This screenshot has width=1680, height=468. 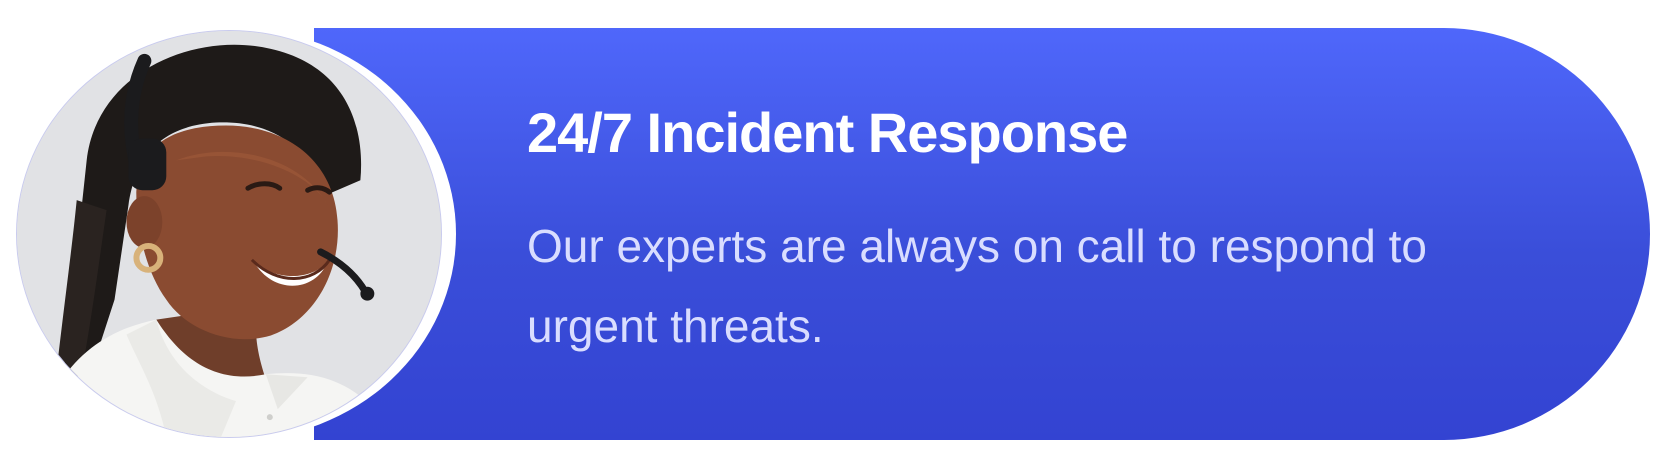 What do you see at coordinates (827, 132) in the screenshot?
I see `card-title: 24/7 Incident Response` at bounding box center [827, 132].